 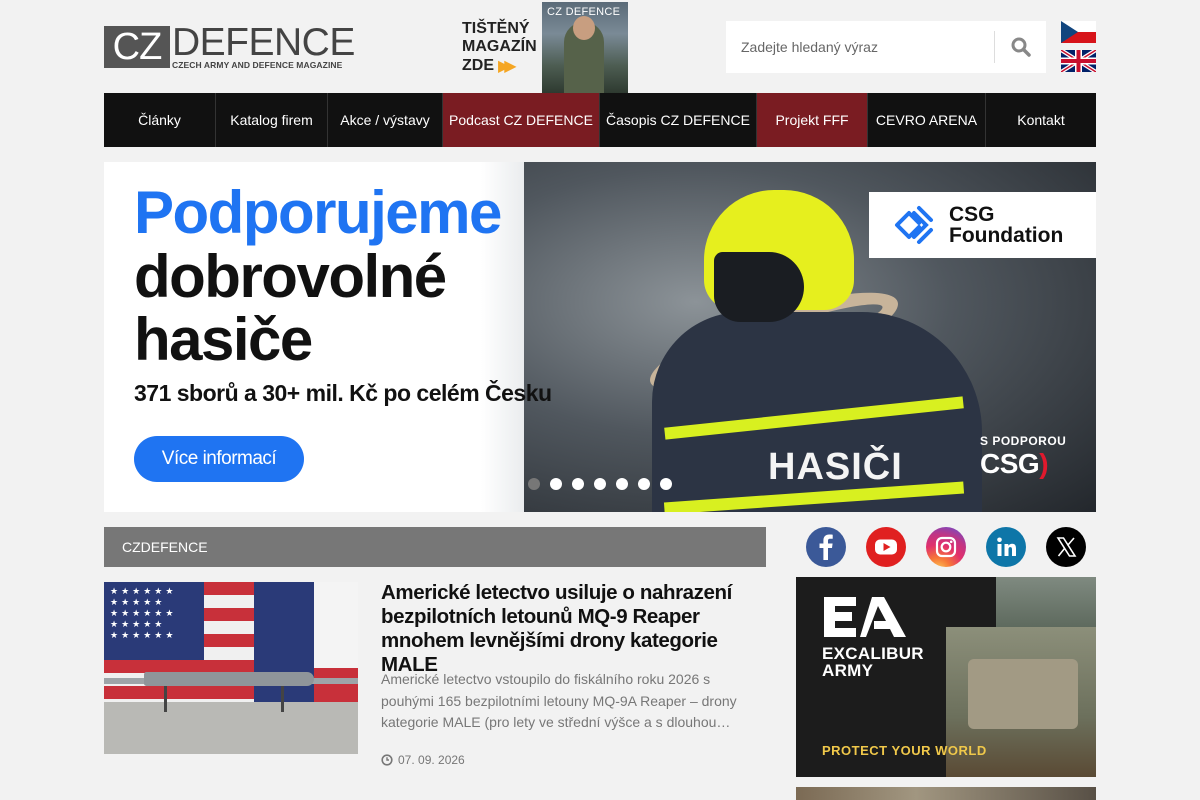 I want to click on magazine-promo-line3: ZDE ▶▶, so click(x=501, y=66).